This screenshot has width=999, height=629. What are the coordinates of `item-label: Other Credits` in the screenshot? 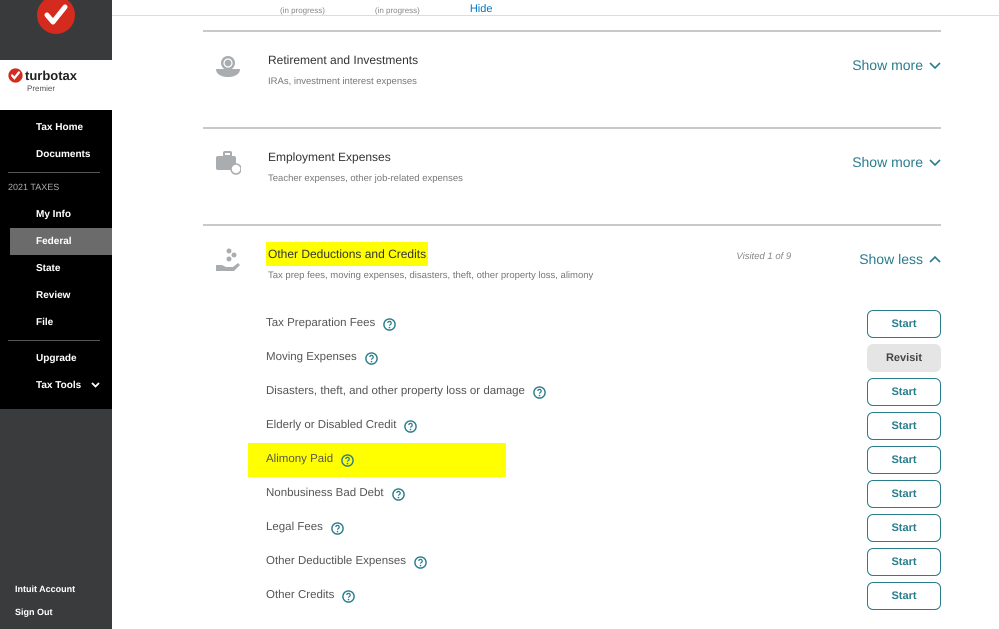 It's located at (311, 596).